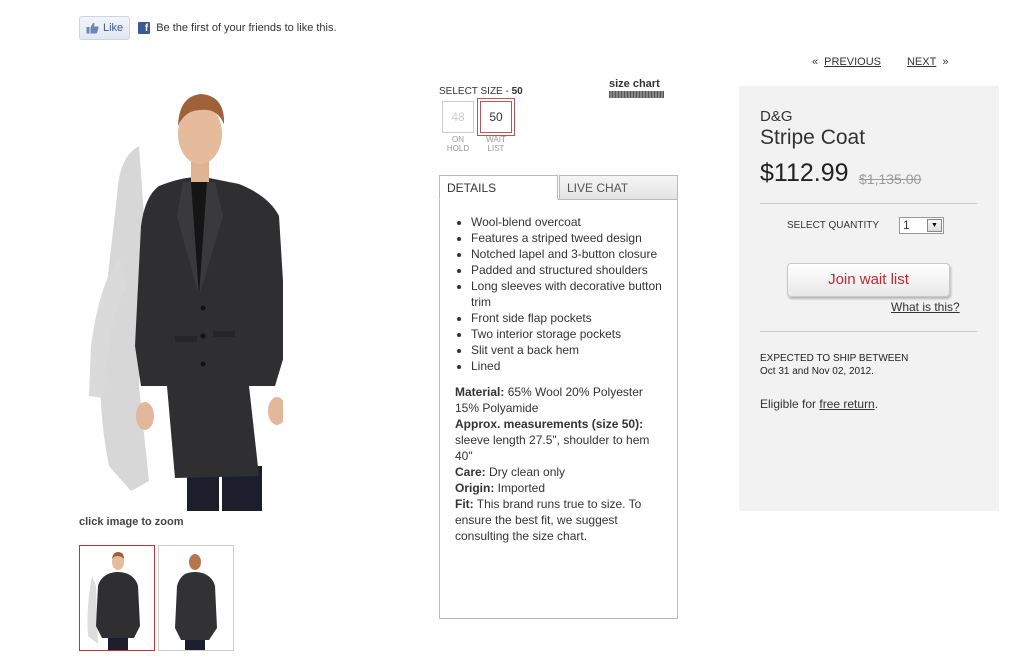  Describe the element at coordinates (945, 62) in the screenshot. I see `next-arrows-icon: »` at that location.